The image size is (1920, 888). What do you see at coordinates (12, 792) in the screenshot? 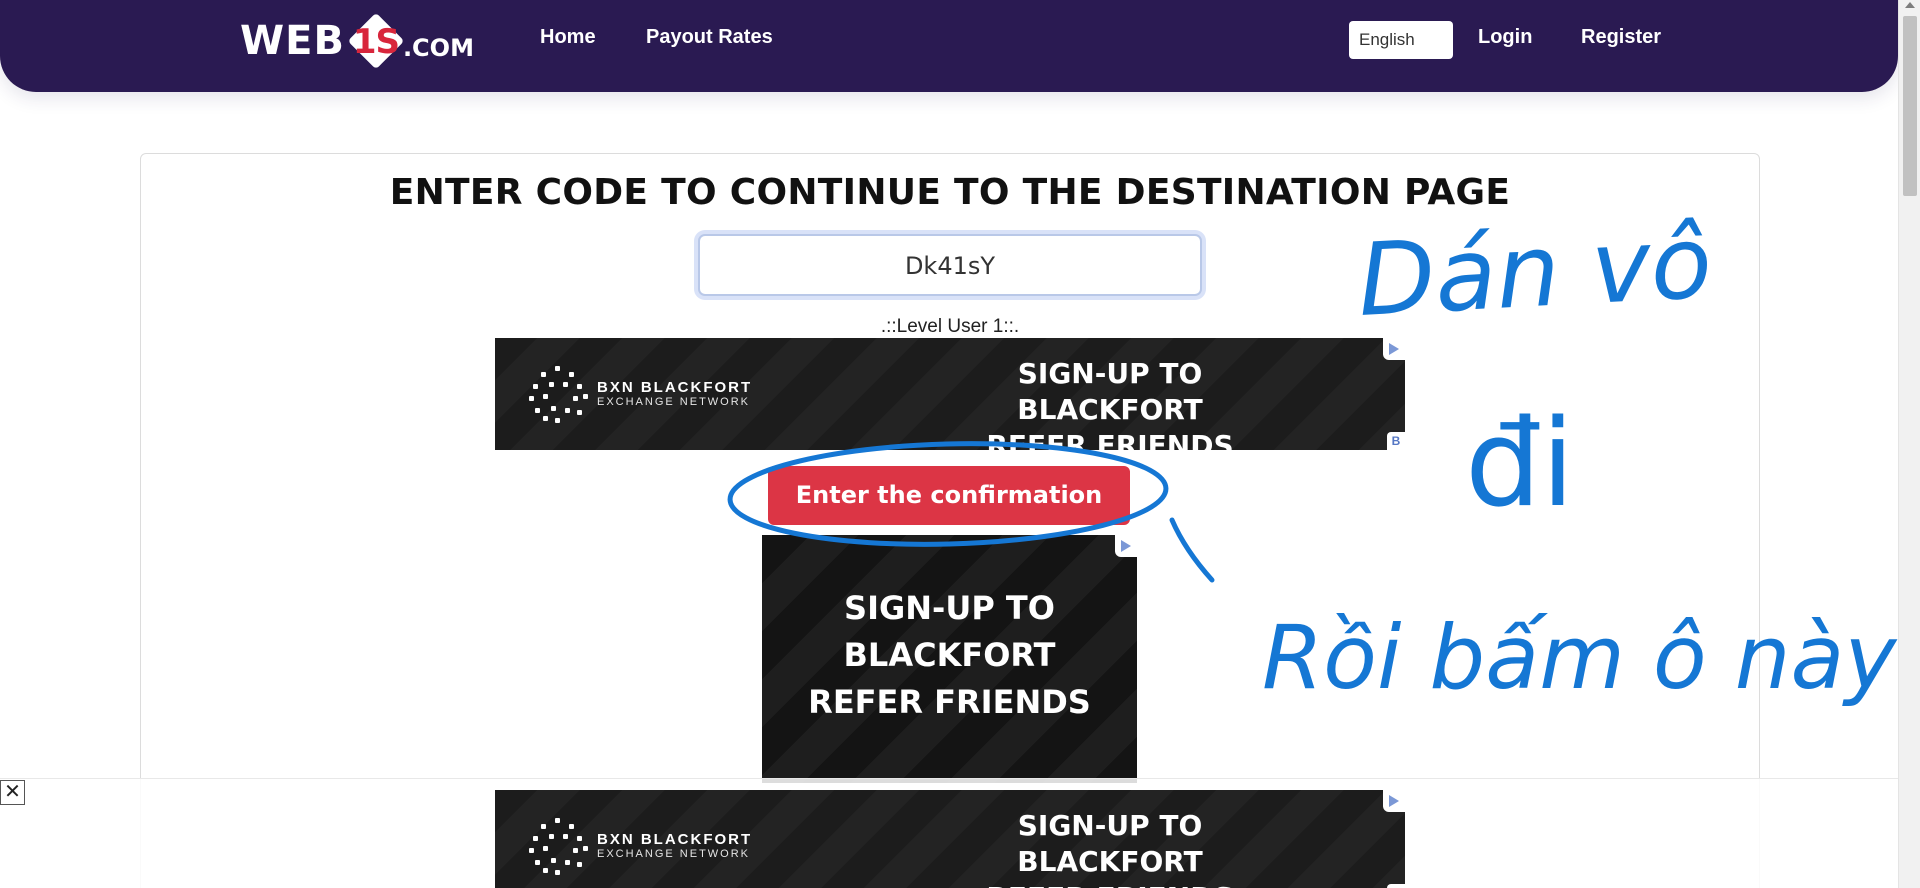
I see `close-ad-icon: ✕` at bounding box center [12, 792].